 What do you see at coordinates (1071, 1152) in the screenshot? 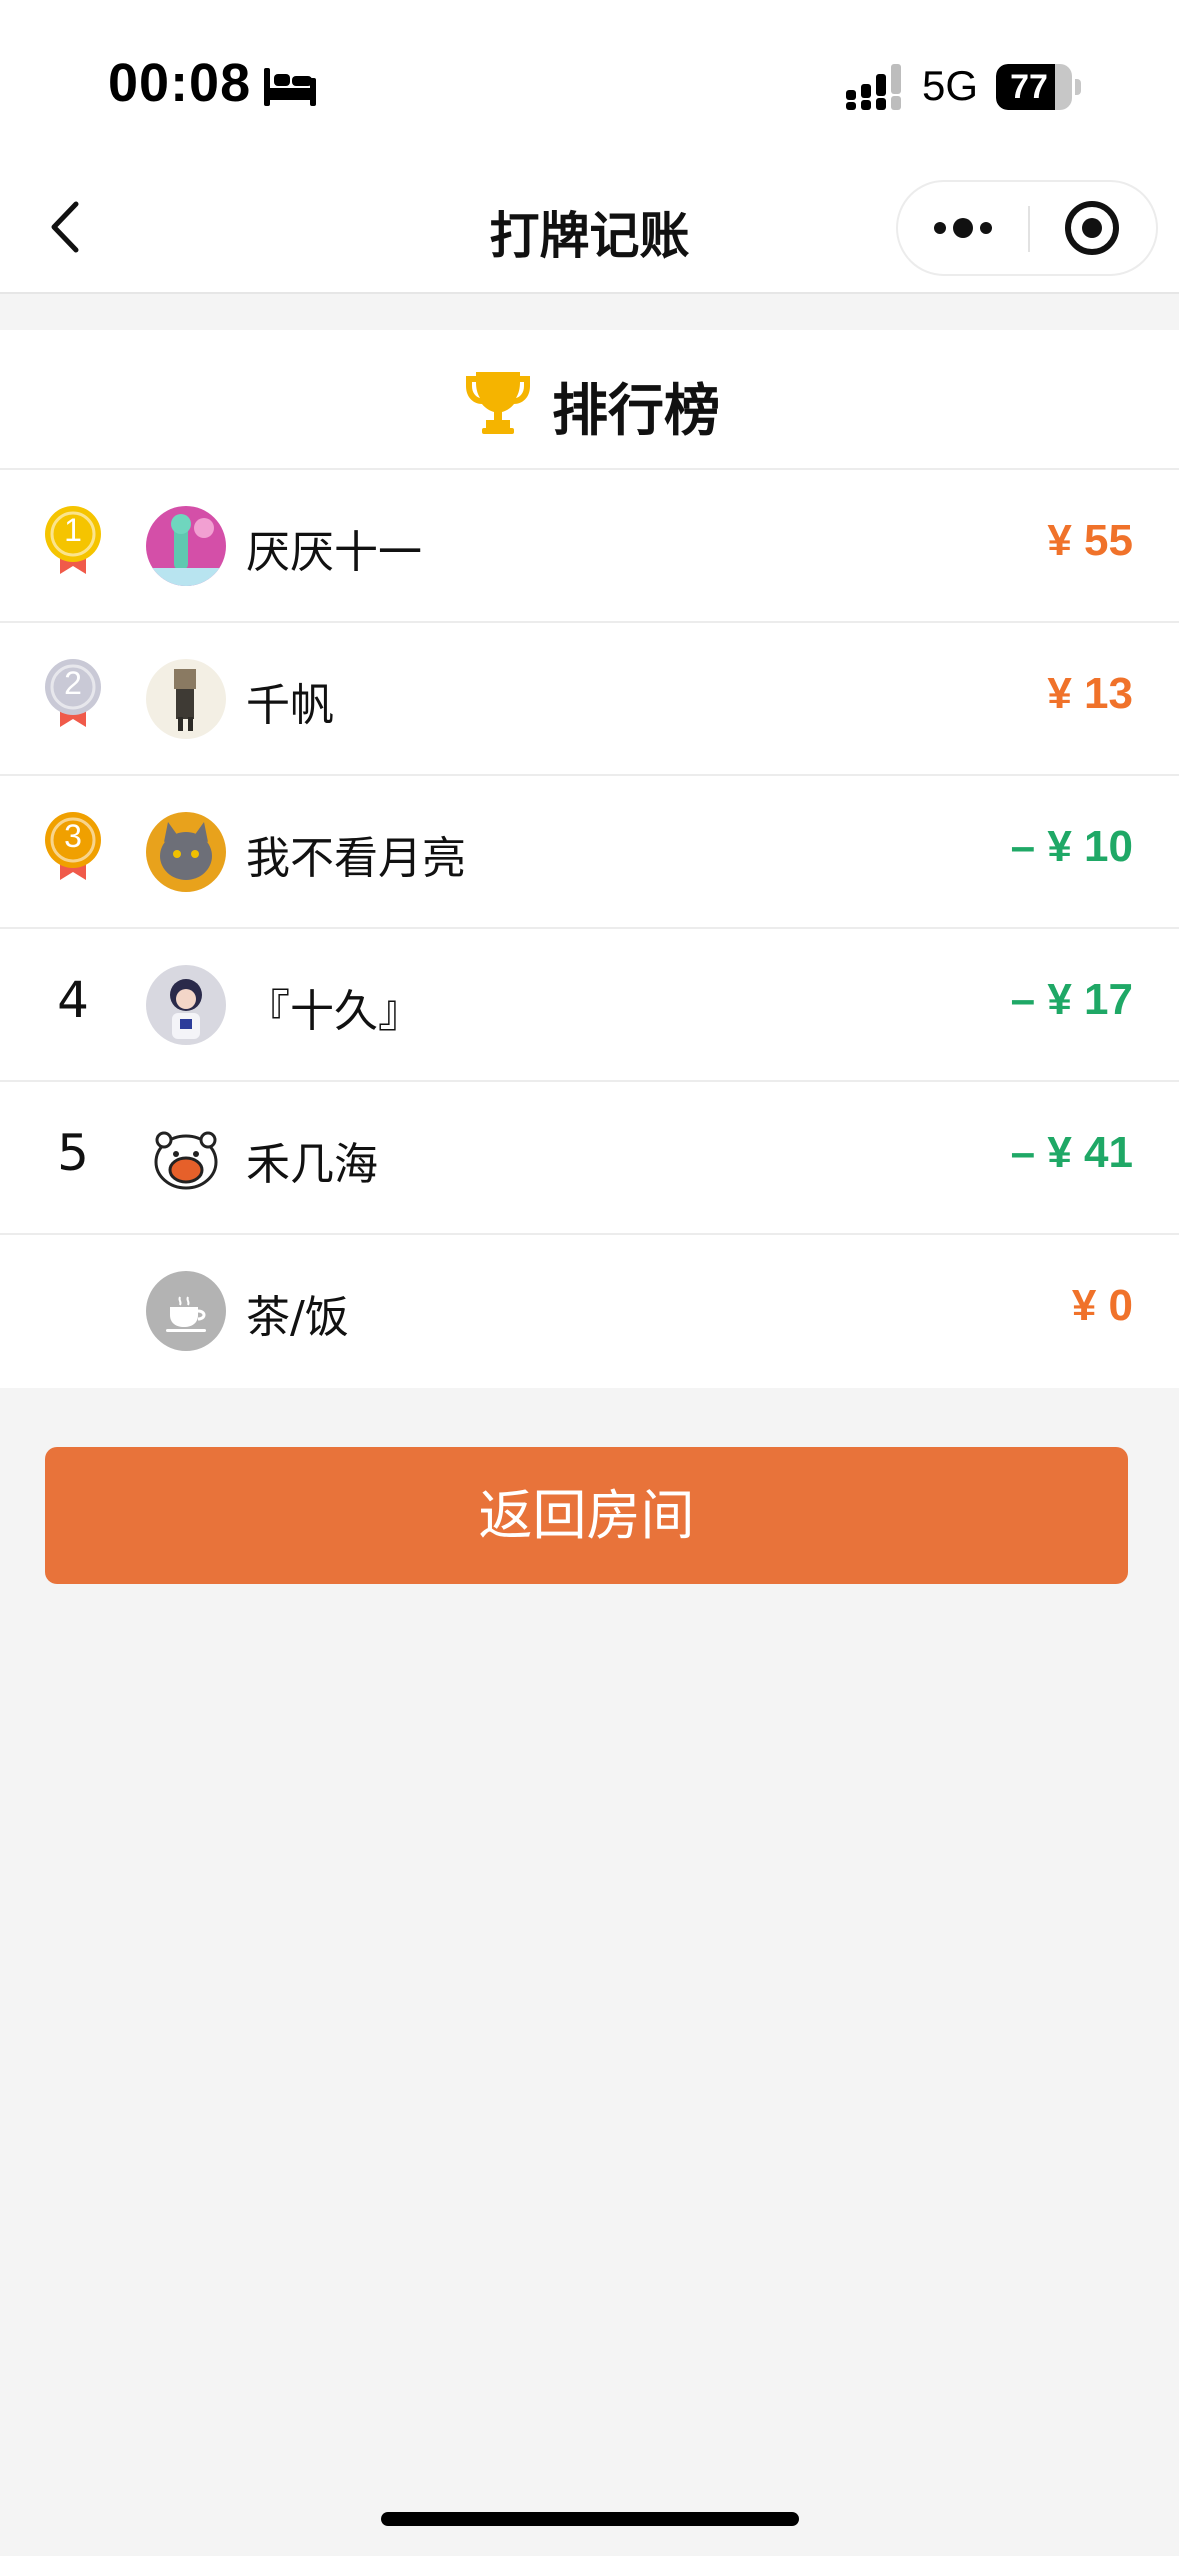
I see `score-amount: – ¥ 41` at bounding box center [1071, 1152].